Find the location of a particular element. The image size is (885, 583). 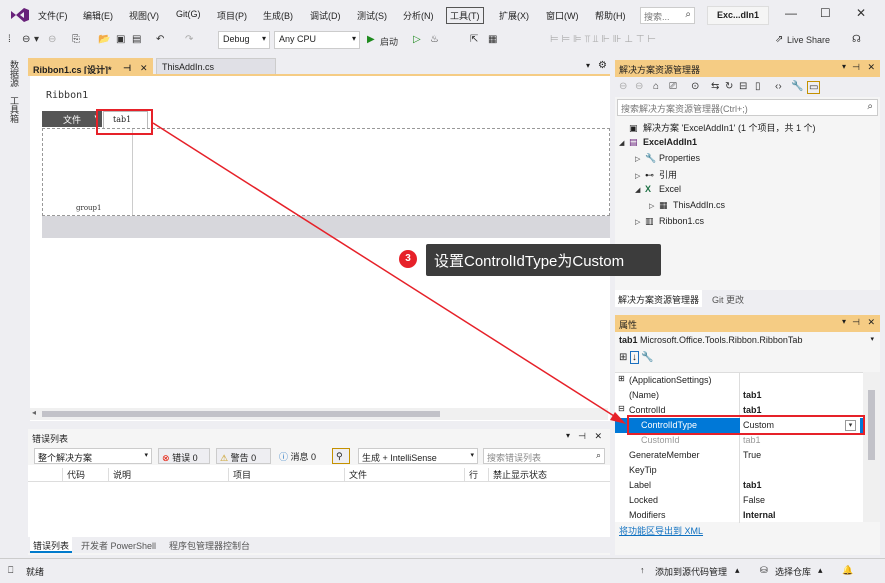

tree-node-solution: ▣ 解决方案 'ExcelAddIn1' (1 个项目，共 1 个) is located at coordinates (717, 127).